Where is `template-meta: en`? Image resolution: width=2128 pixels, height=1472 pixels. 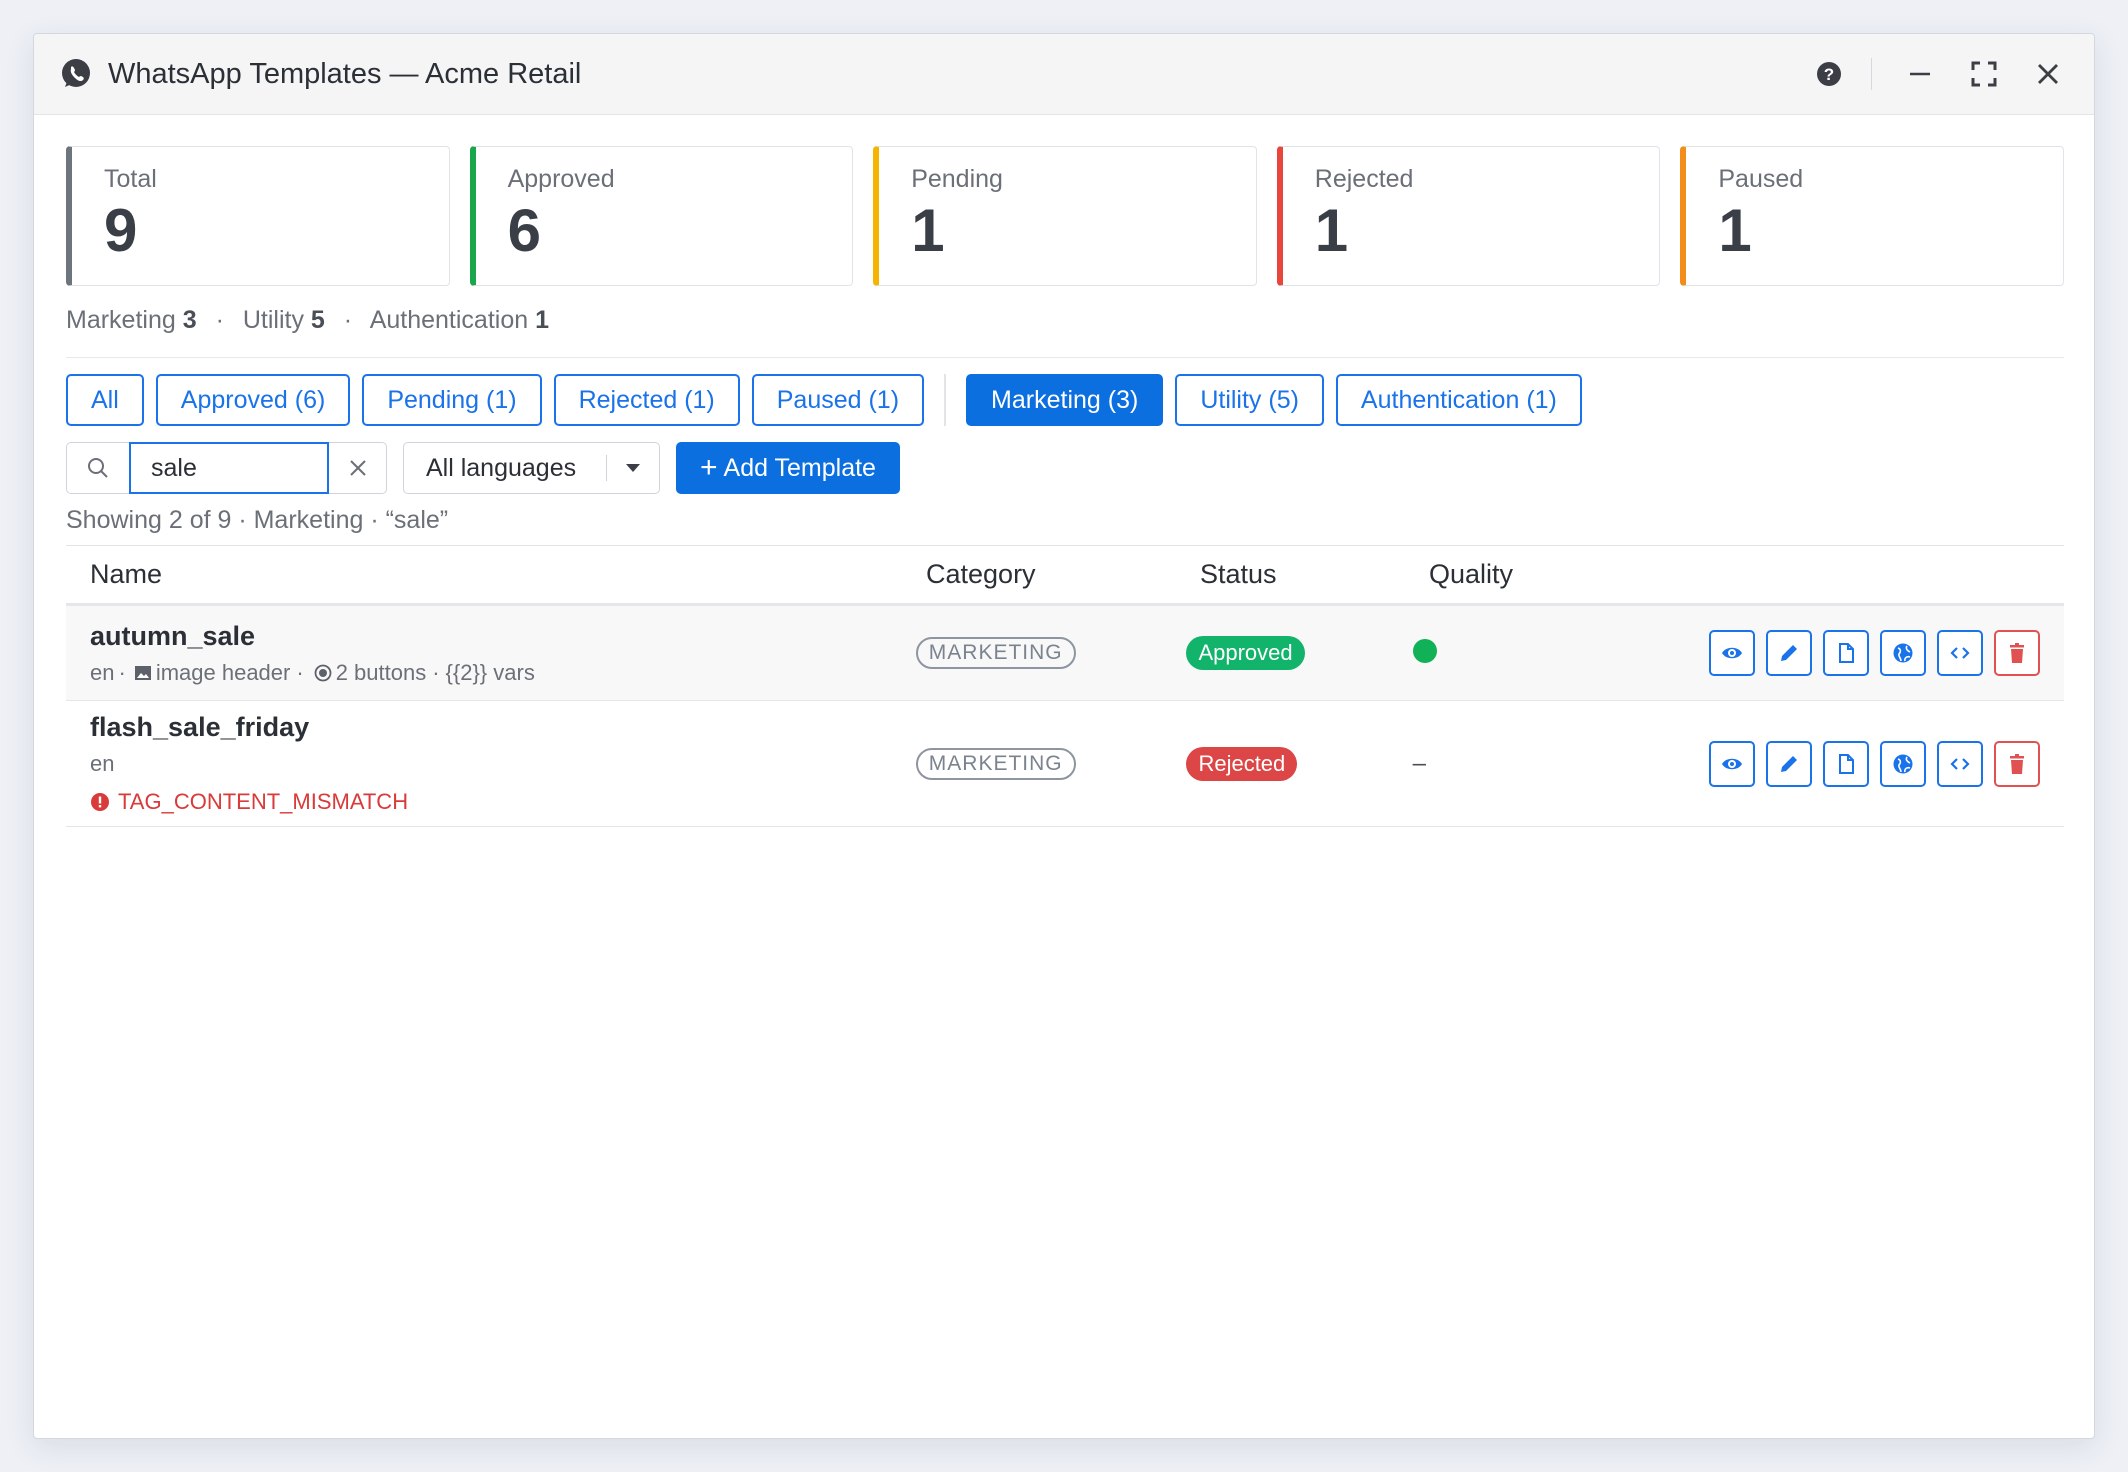
template-meta: en is located at coordinates (503, 764).